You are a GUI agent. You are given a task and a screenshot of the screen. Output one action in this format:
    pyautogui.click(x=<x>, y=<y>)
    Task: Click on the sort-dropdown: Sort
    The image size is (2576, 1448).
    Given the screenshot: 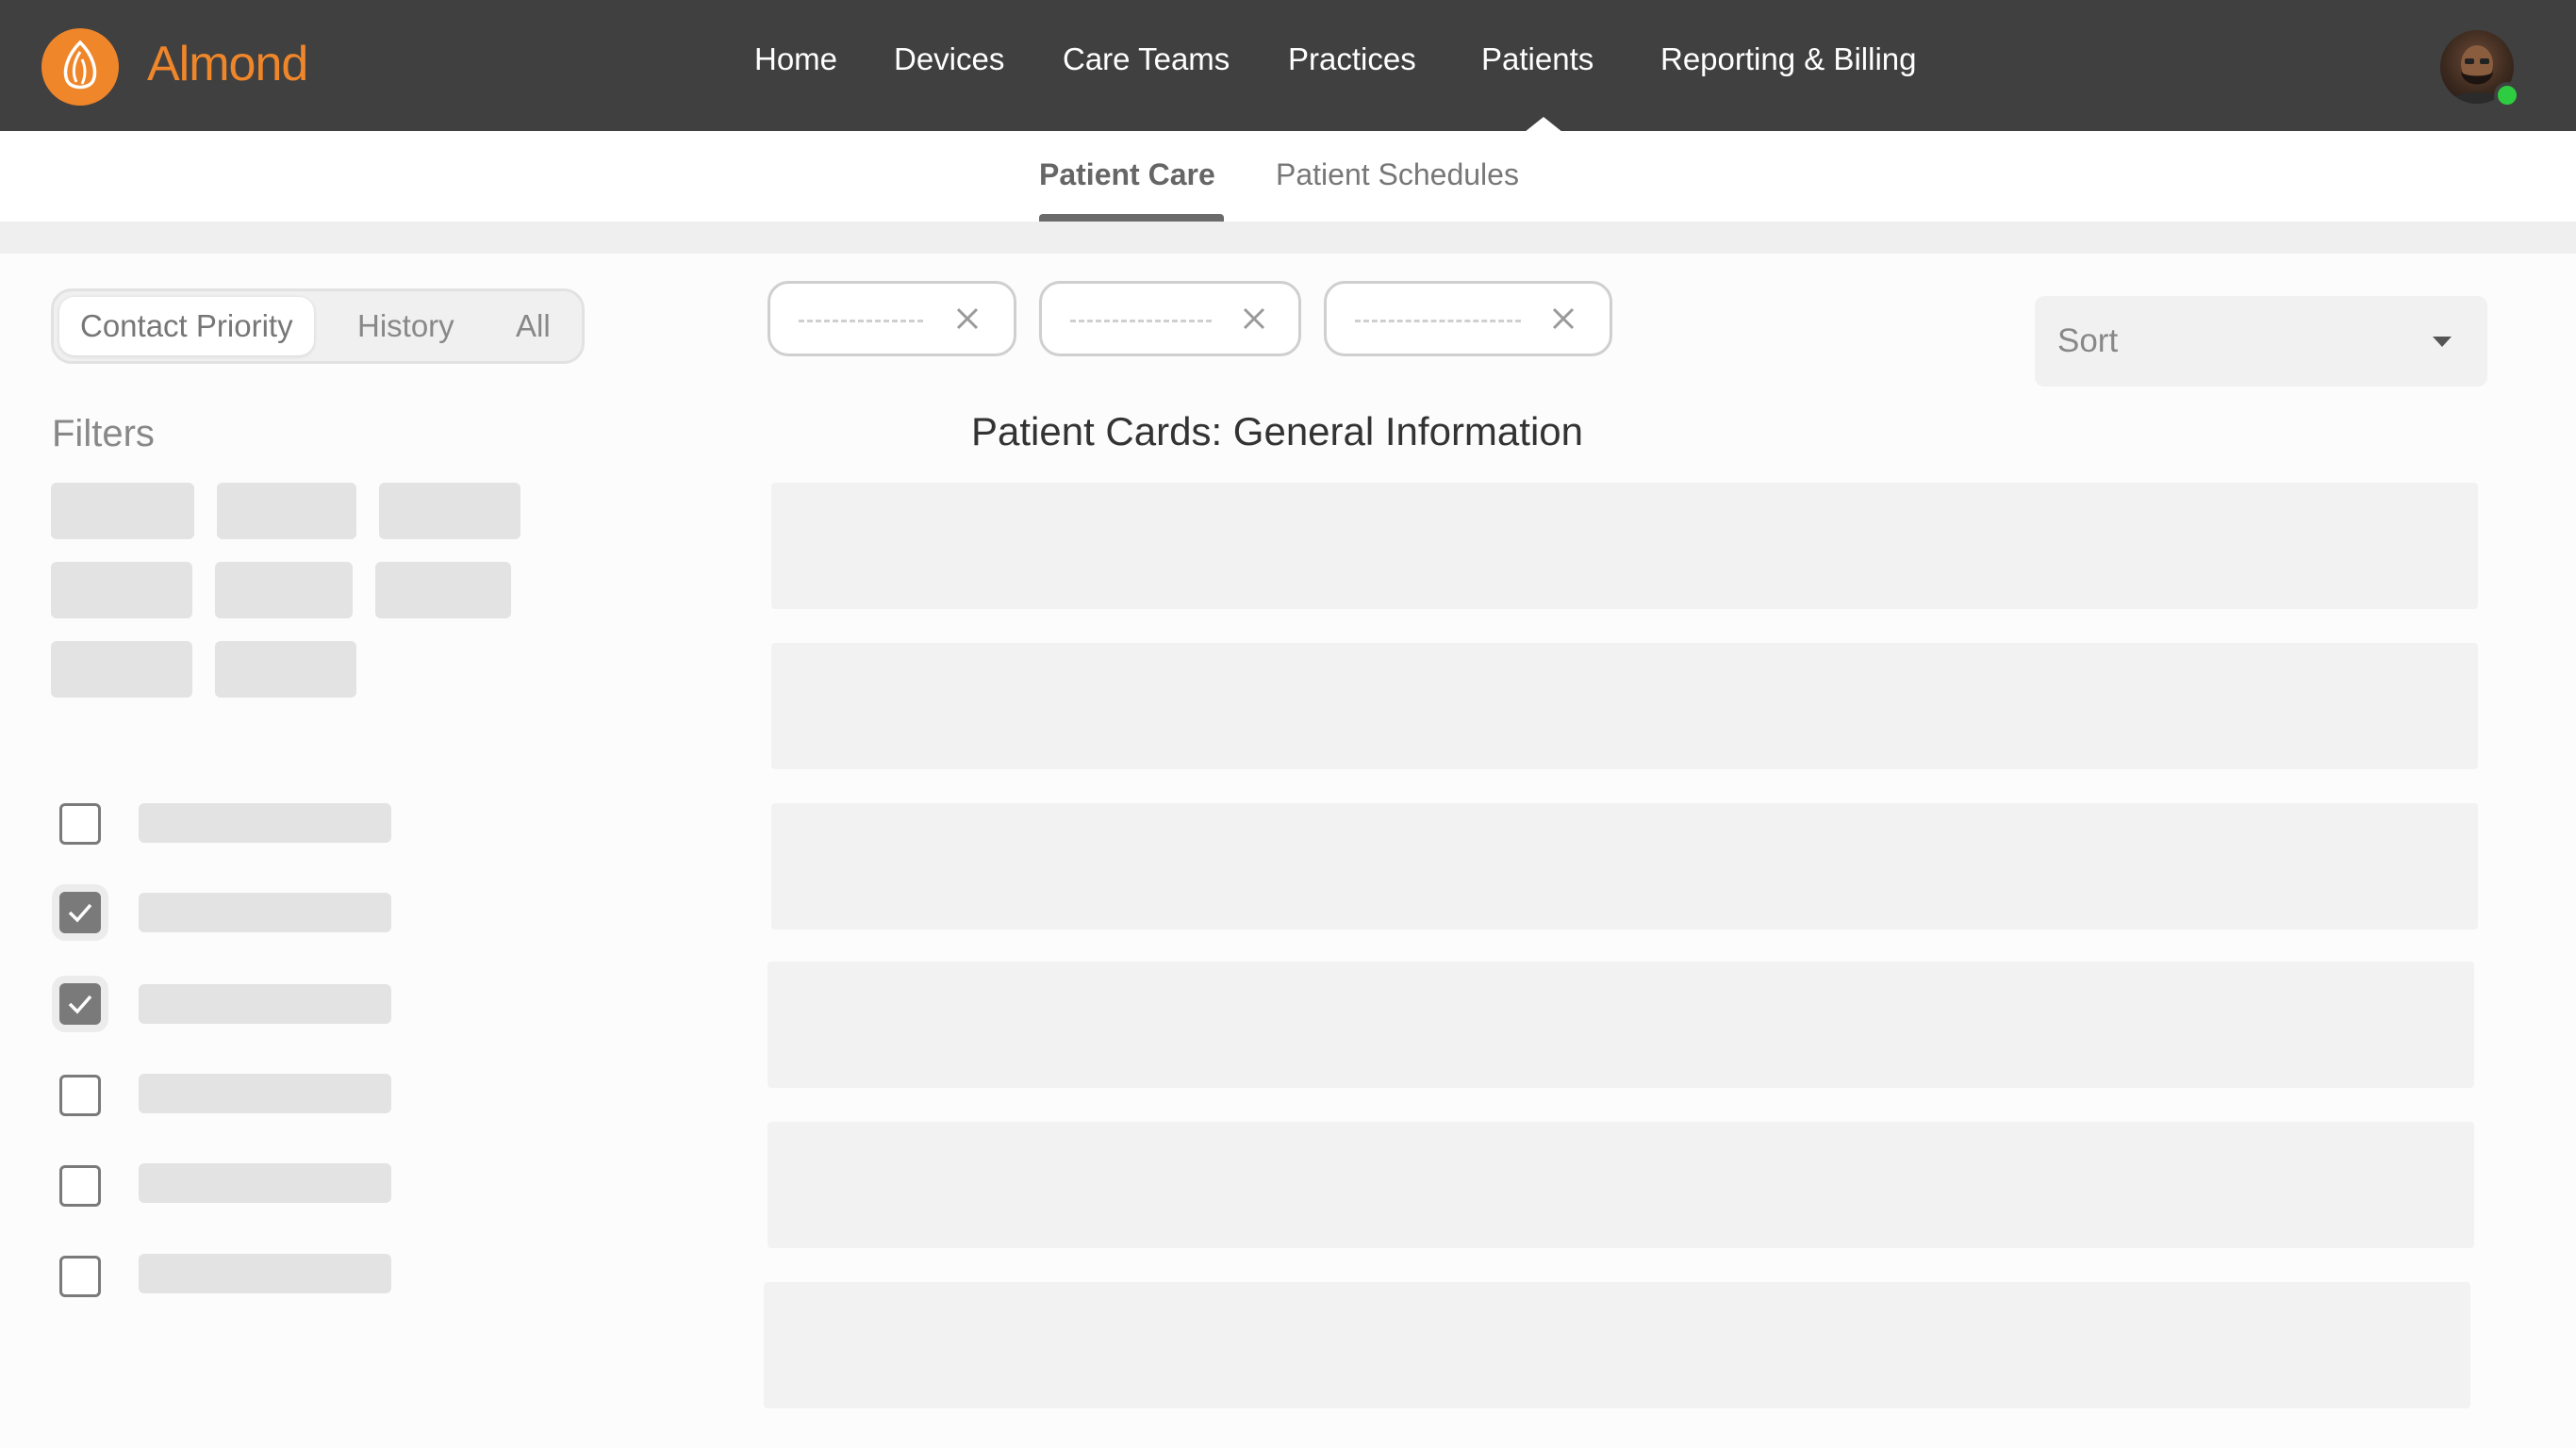 What is the action you would take?
    pyautogui.click(x=2261, y=341)
    